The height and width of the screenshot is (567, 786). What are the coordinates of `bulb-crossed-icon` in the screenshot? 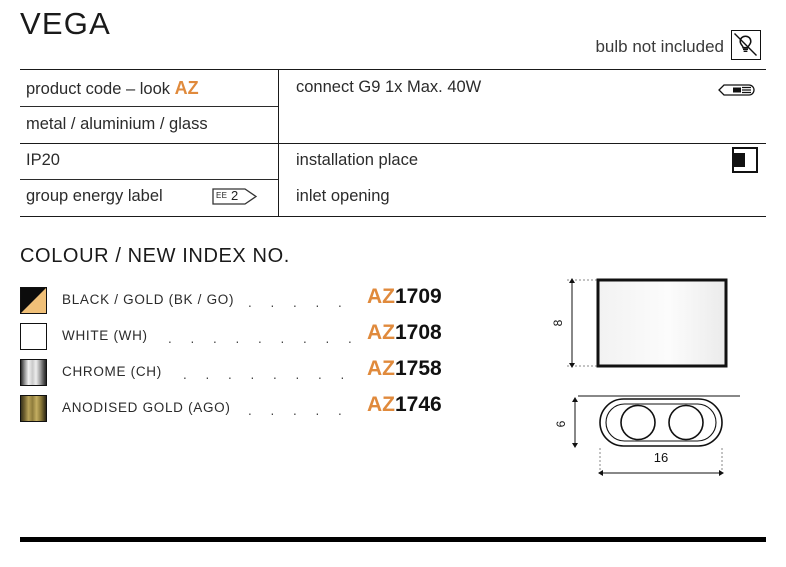 It's located at (746, 45).